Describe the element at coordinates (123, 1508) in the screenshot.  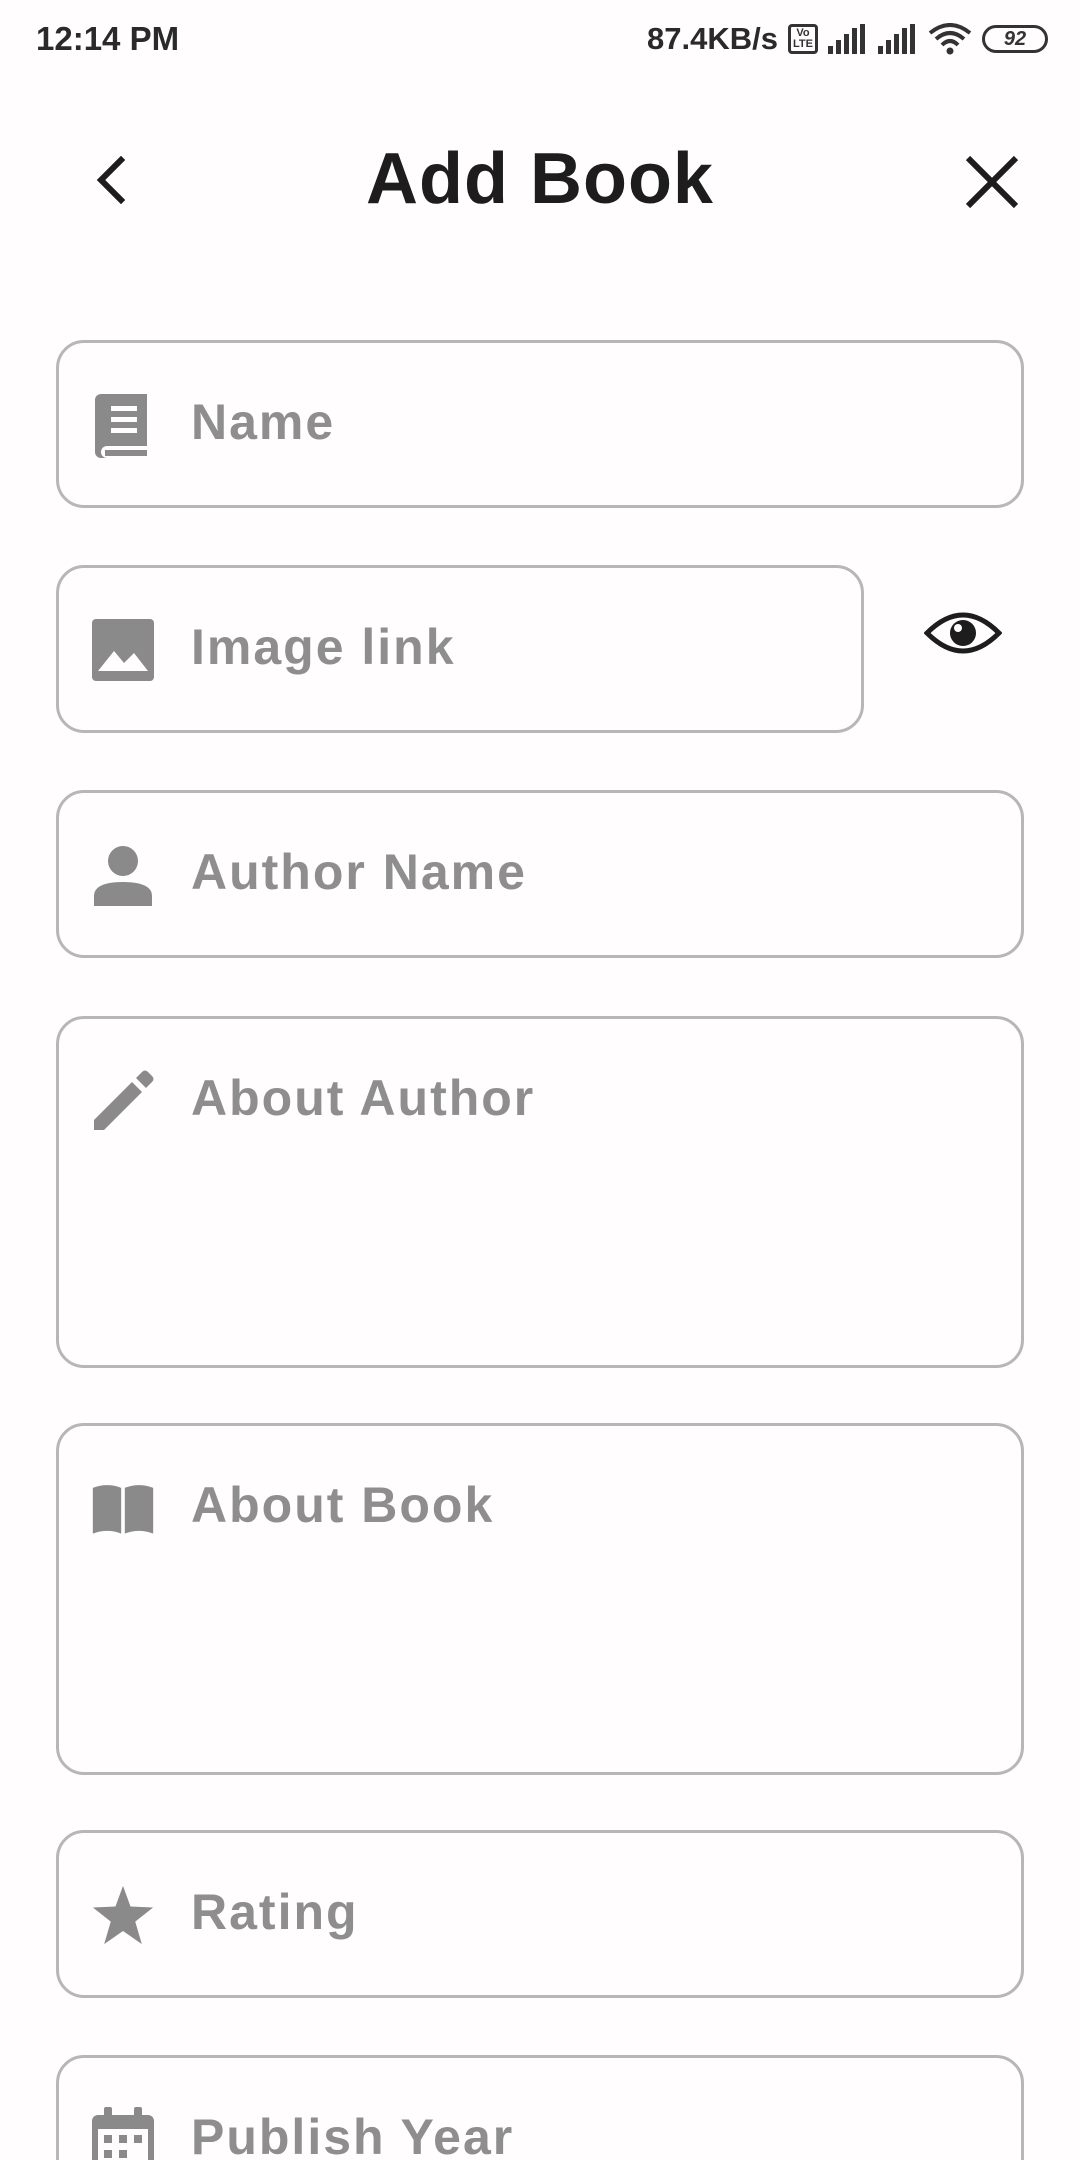
I see `open-book-icon` at that location.